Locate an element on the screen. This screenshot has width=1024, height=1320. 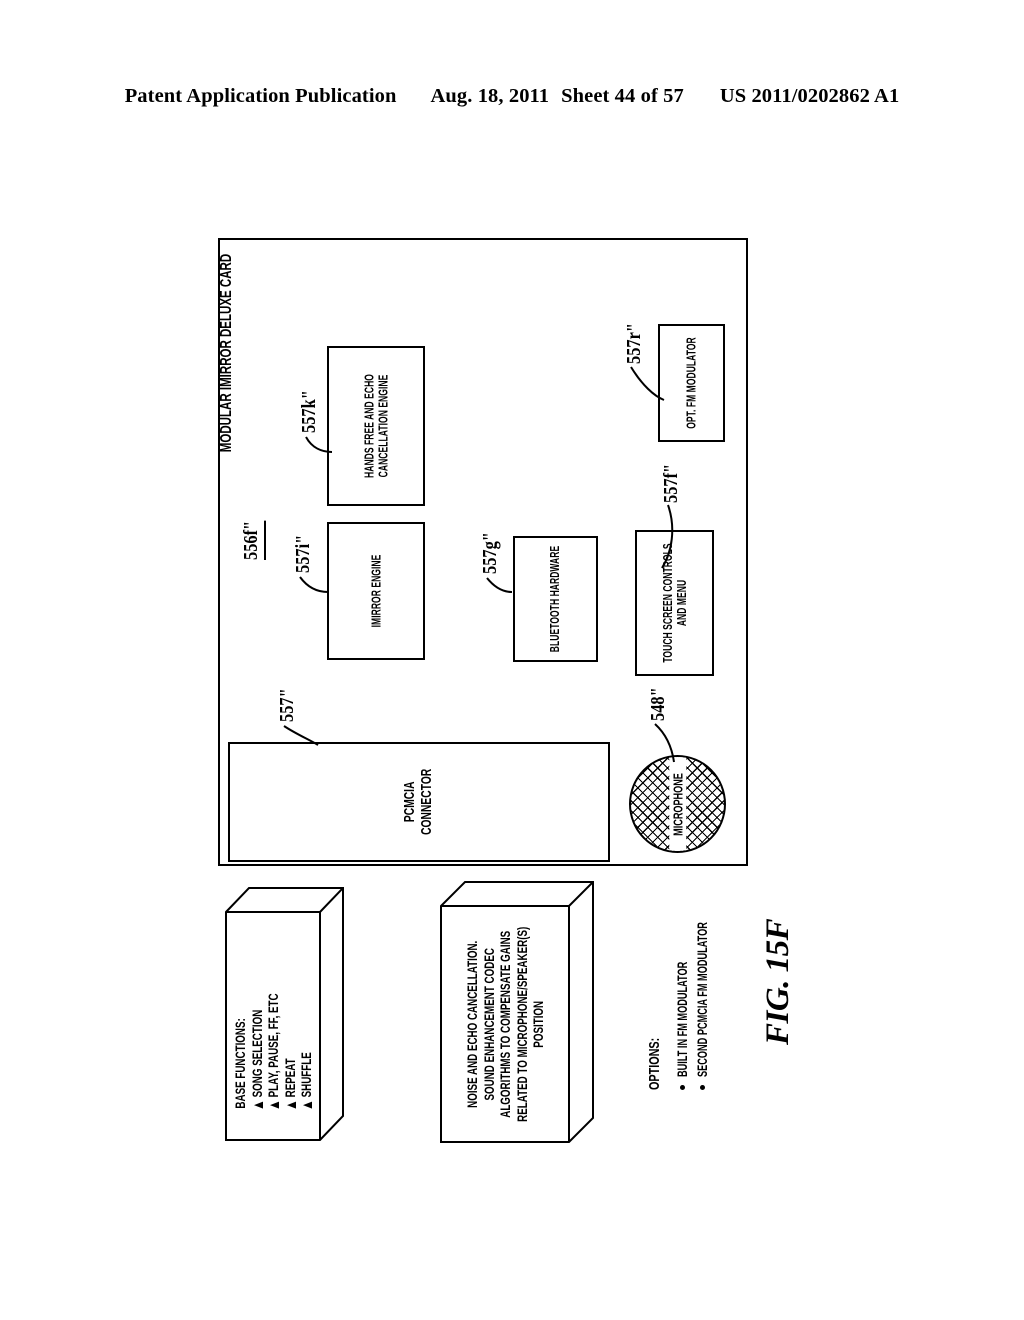
block-imirror-engine: IMIRROR ENGINE is located at coordinates (376, 591).